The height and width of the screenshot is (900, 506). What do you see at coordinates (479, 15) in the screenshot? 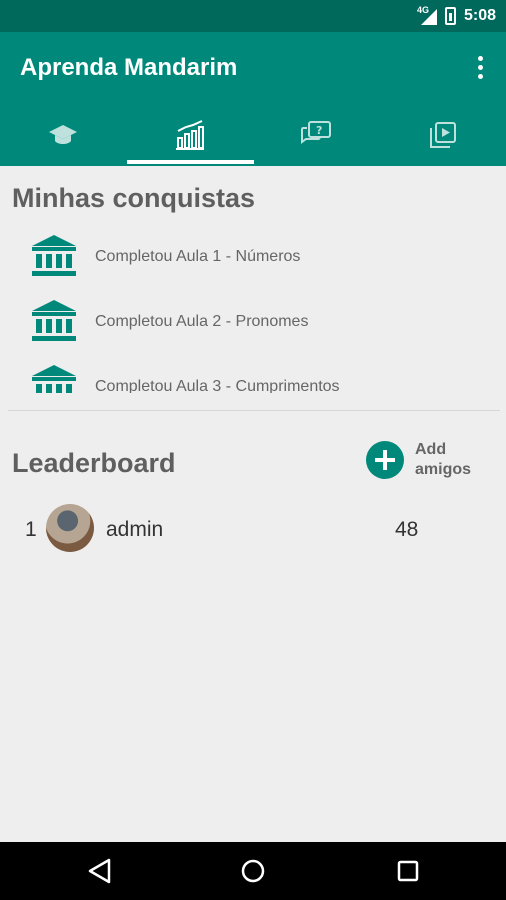
I see `clock: 5:08` at bounding box center [479, 15].